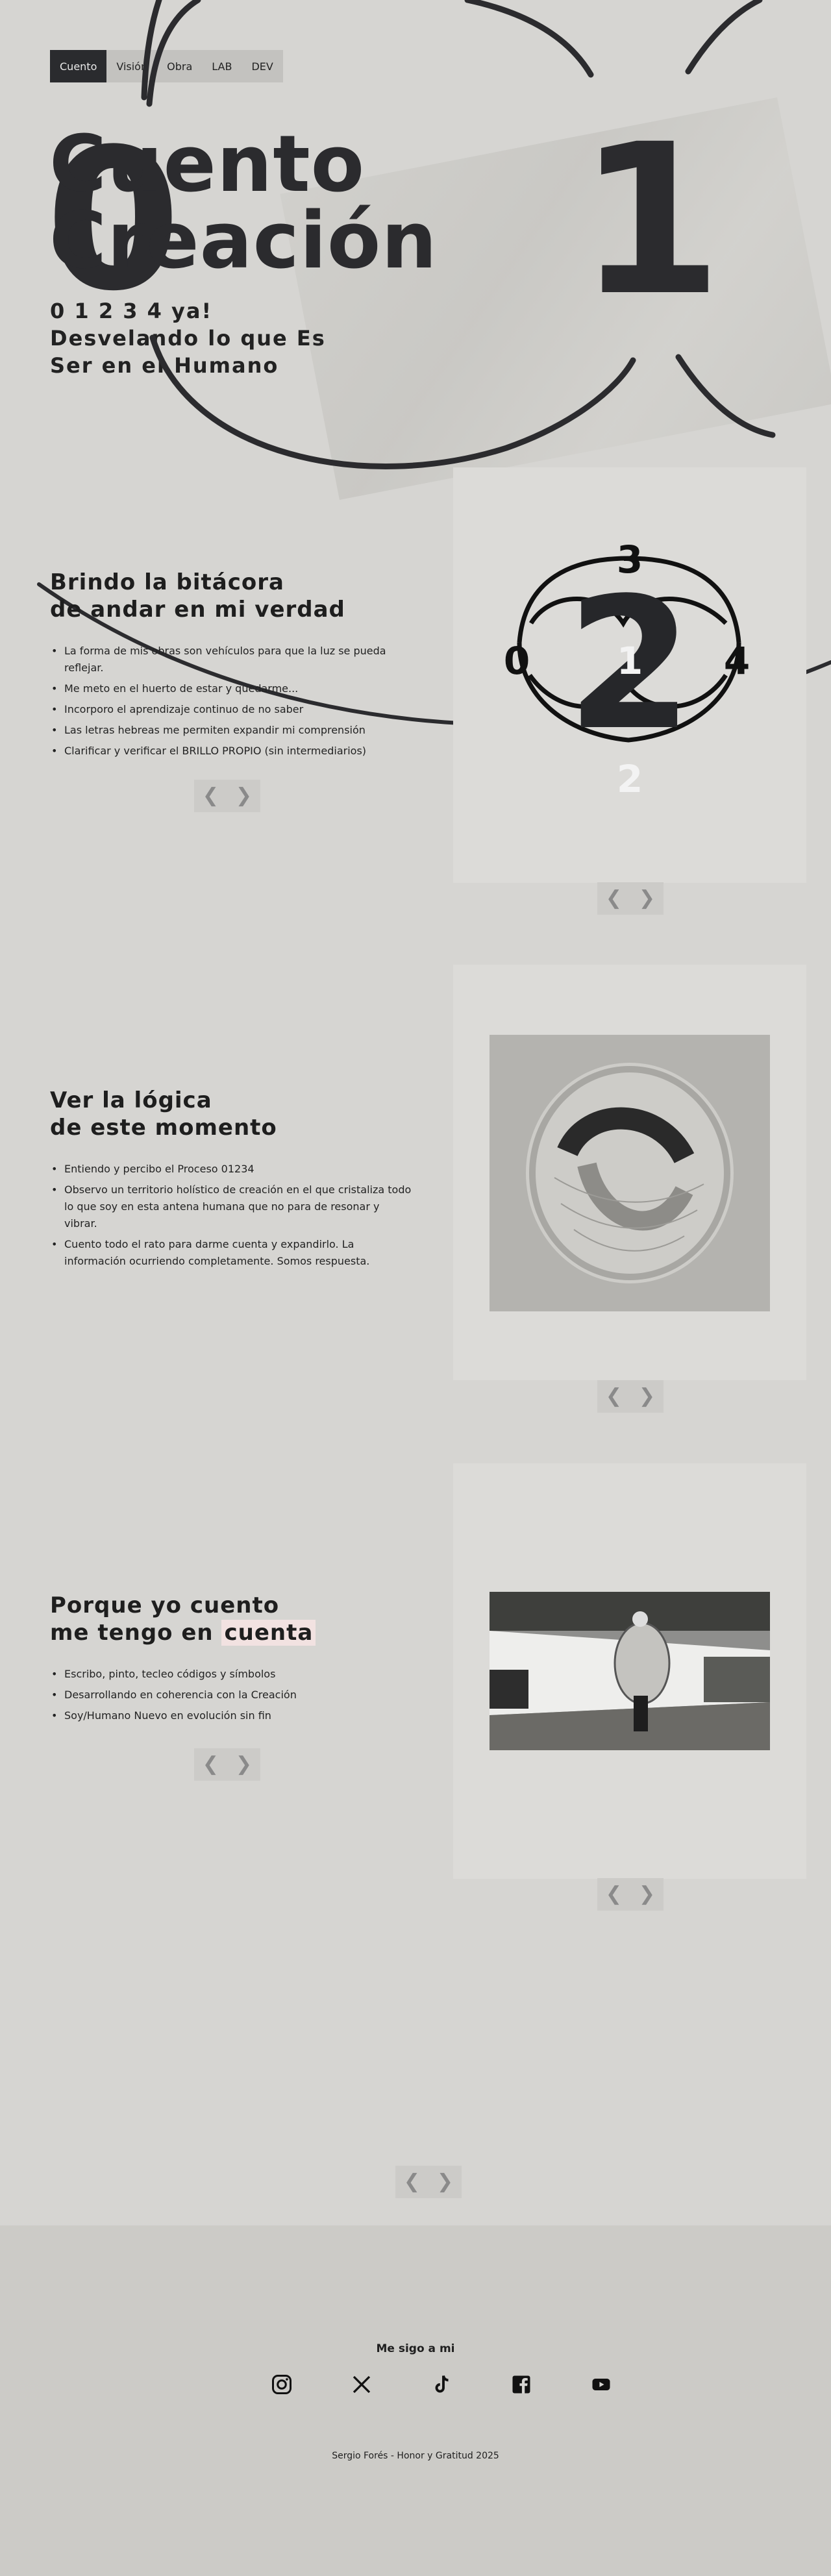 This screenshot has height=2576, width=831. What do you see at coordinates (630, 560) in the screenshot?
I see `diagram-number-3: 3` at bounding box center [630, 560].